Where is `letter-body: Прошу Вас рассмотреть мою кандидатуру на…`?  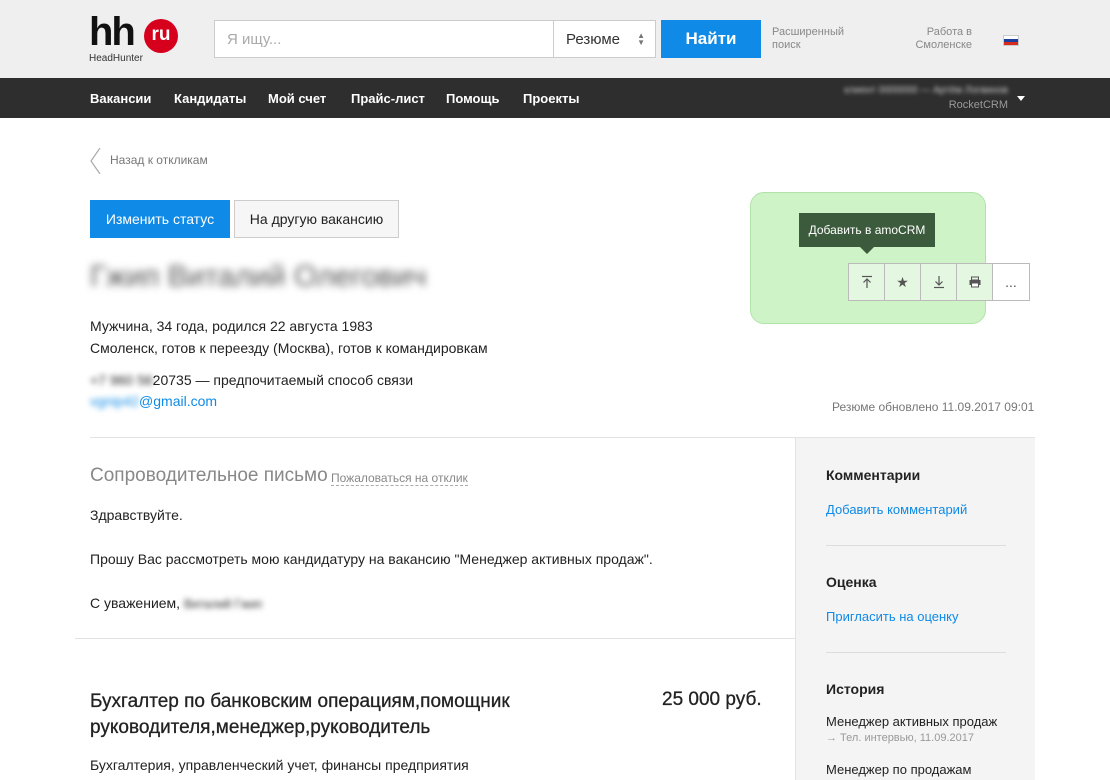 letter-body: Прошу Вас рассмотреть мою кандидатуру на… is located at coordinates (371, 559).